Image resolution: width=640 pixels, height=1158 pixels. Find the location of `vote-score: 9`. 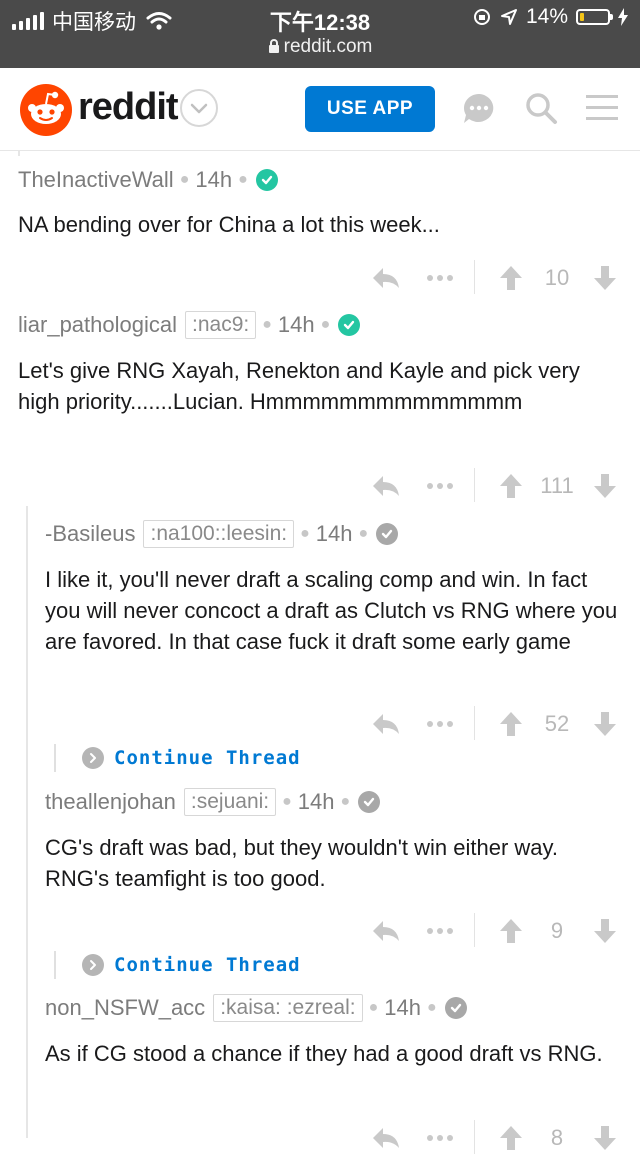

vote-score: 9 is located at coordinates (557, 930).